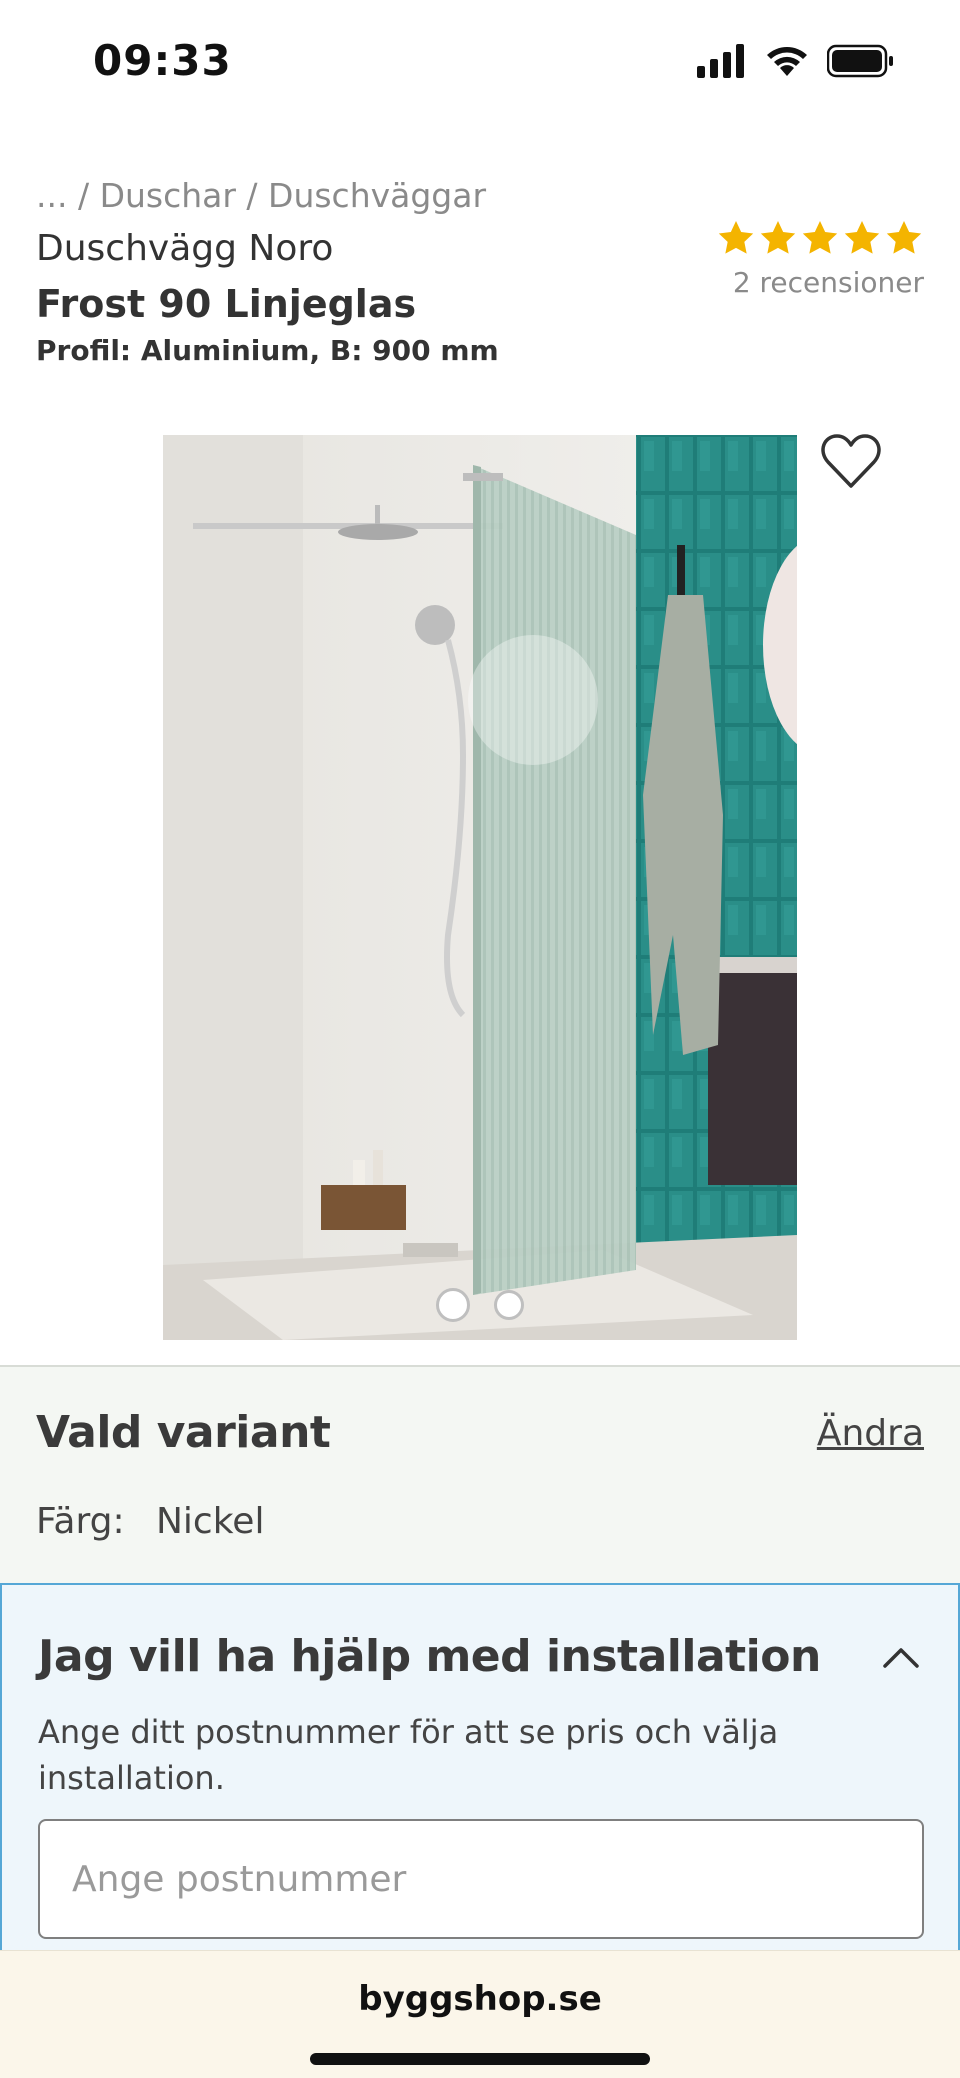  Describe the element at coordinates (901, 1657) in the screenshot. I see `chevron-up-icon` at that location.